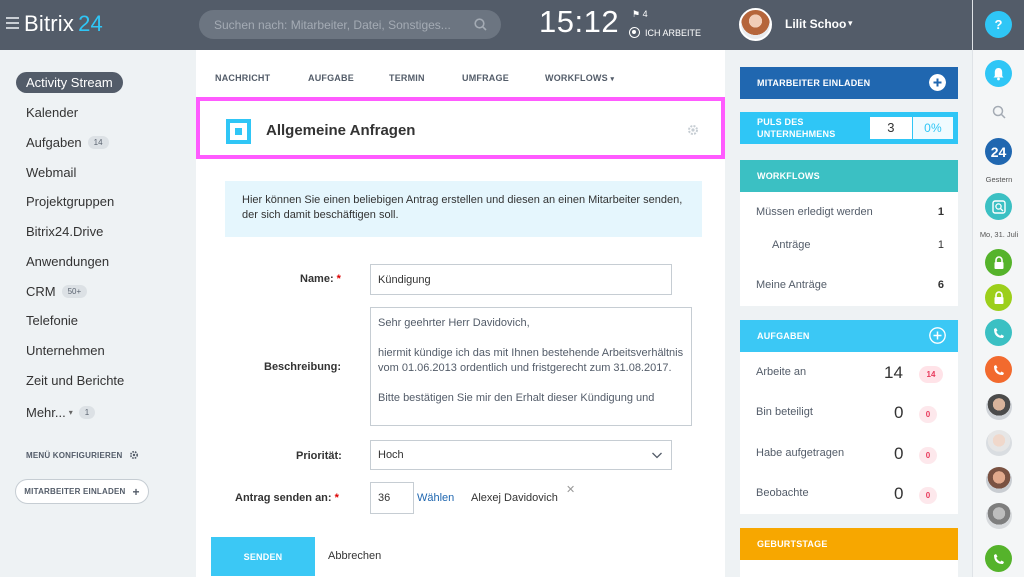 The height and width of the screenshot is (577, 1024). I want to click on bitrix24-chat-icon: 24, so click(998, 151).